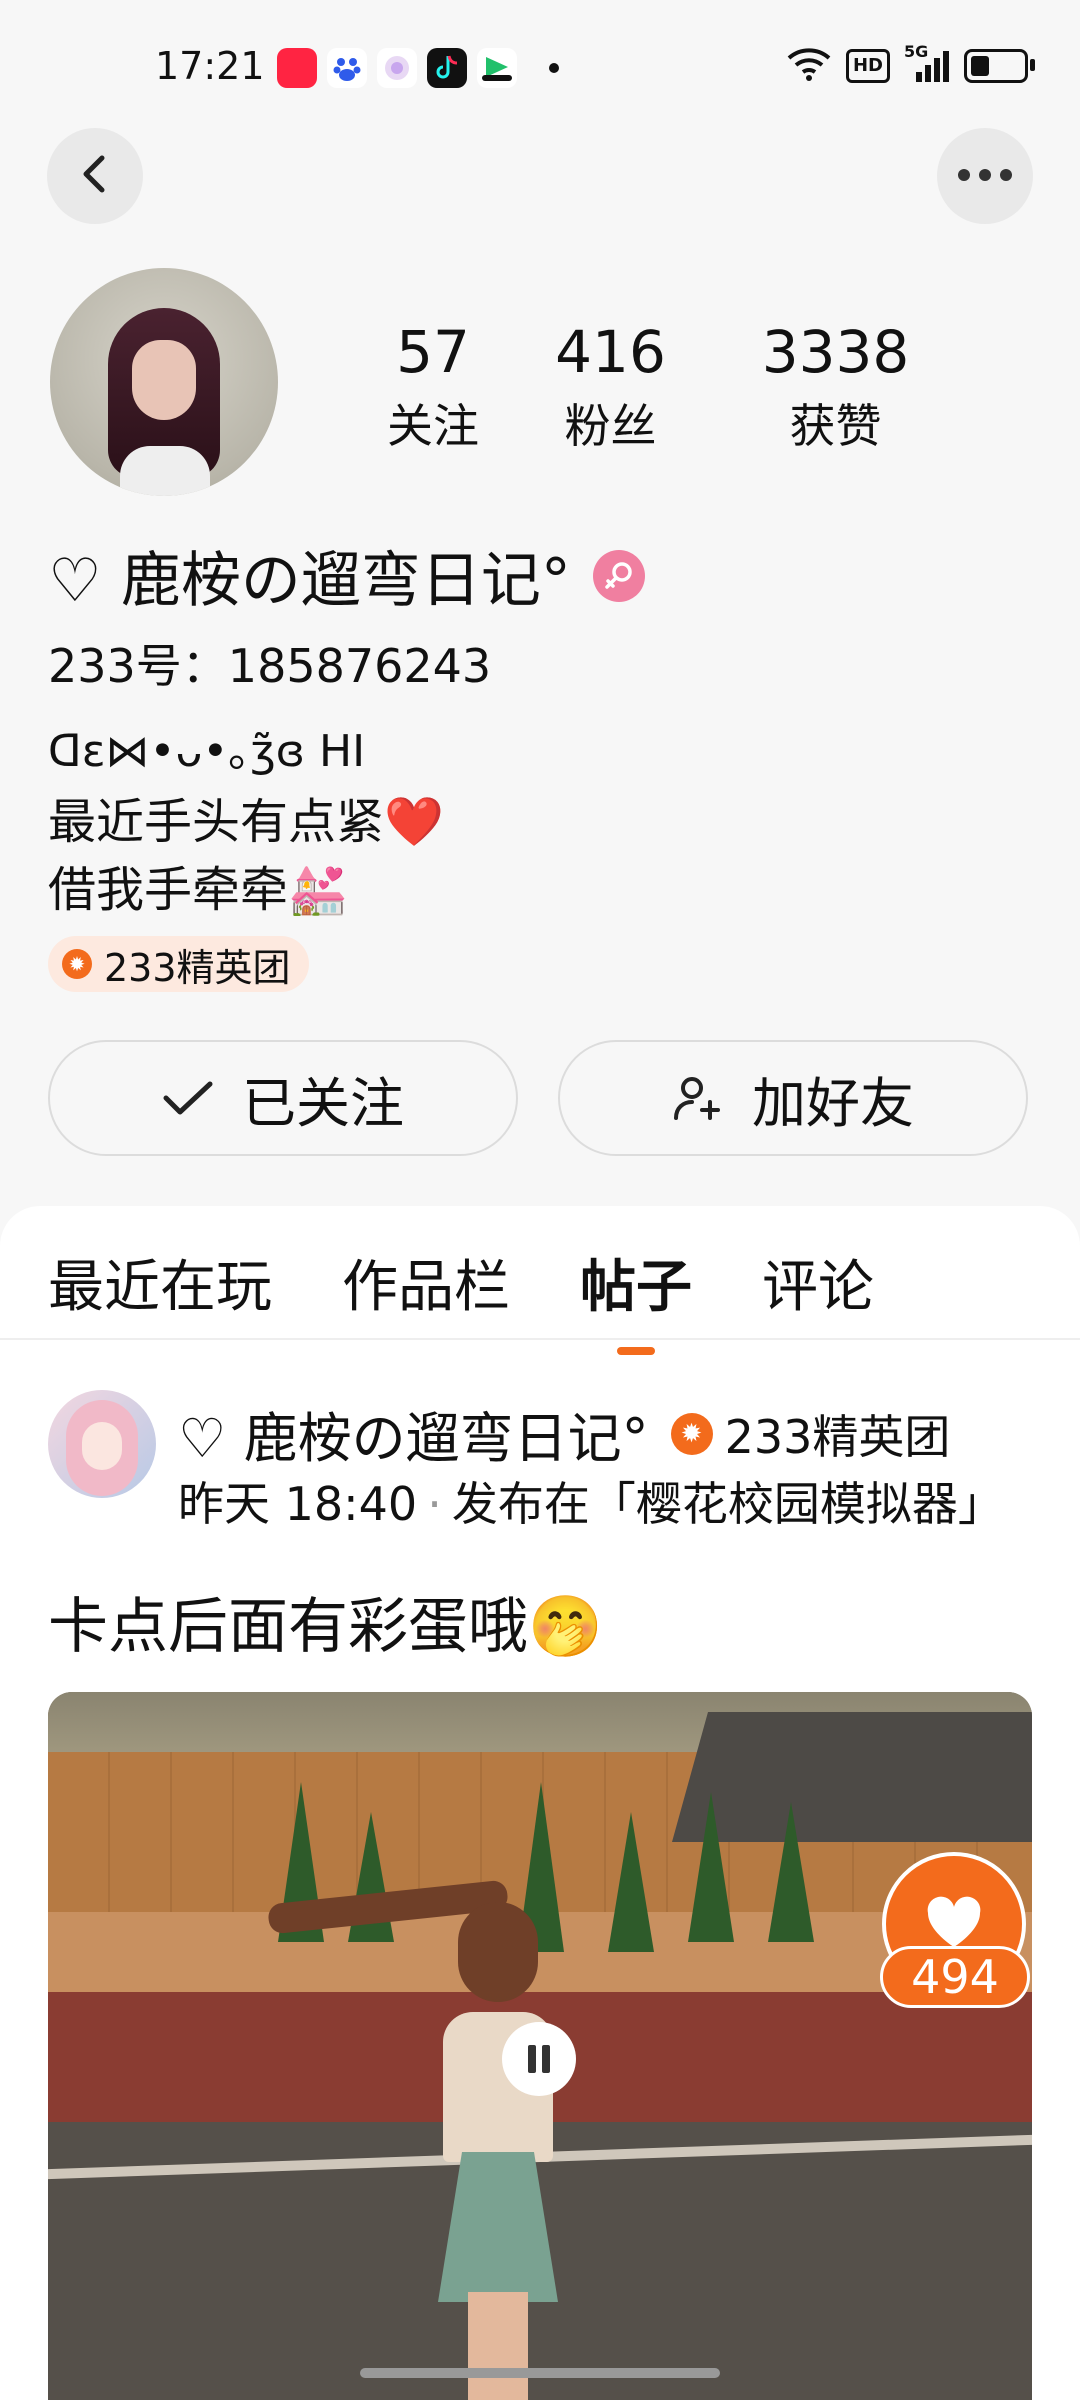 Image resolution: width=1080 pixels, height=2400 pixels. What do you see at coordinates (297, 68) in the screenshot?
I see `xiaohongshu-icon` at bounding box center [297, 68].